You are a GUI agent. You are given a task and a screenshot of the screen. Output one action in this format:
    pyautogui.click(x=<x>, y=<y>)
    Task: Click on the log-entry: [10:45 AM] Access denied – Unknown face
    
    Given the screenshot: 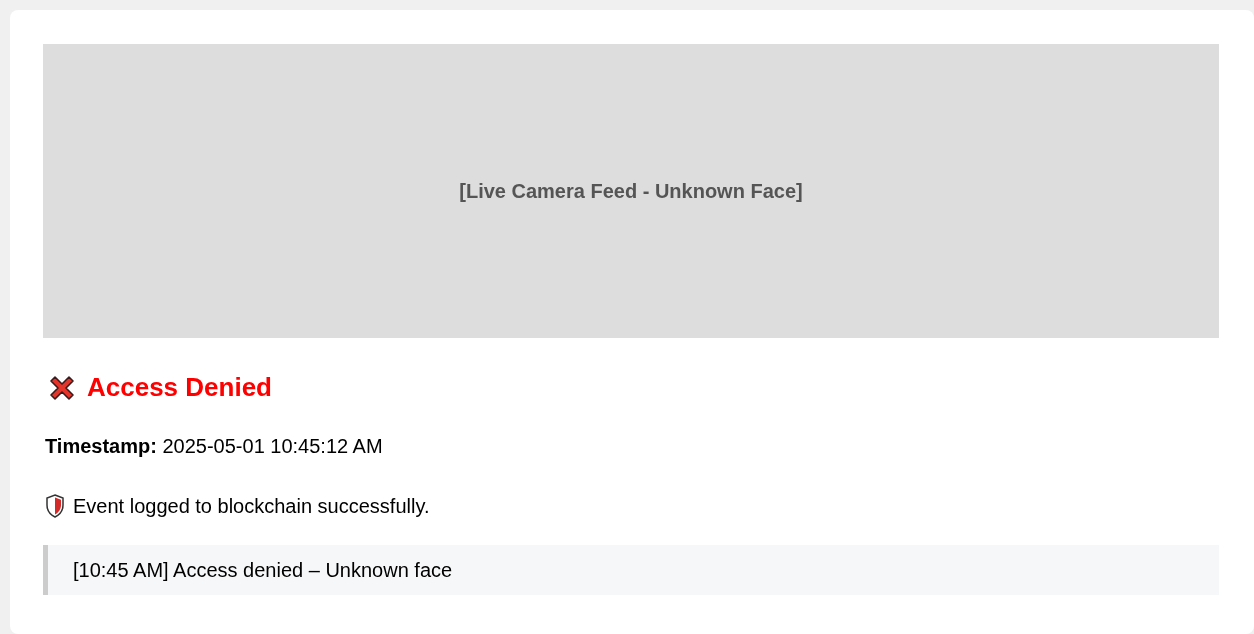 What is the action you would take?
    pyautogui.click(x=631, y=570)
    